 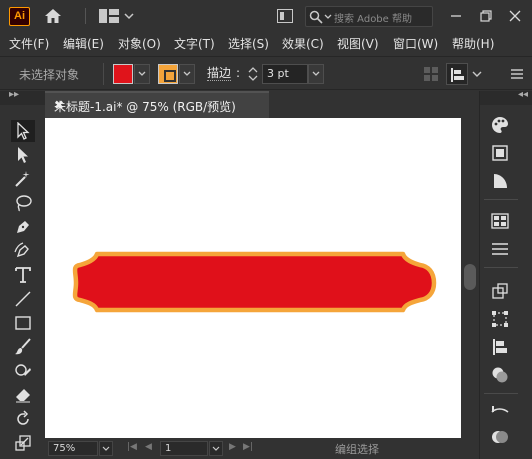 What do you see at coordinates (219, 73) in the screenshot?
I see `stroke-label: 描边` at bounding box center [219, 73].